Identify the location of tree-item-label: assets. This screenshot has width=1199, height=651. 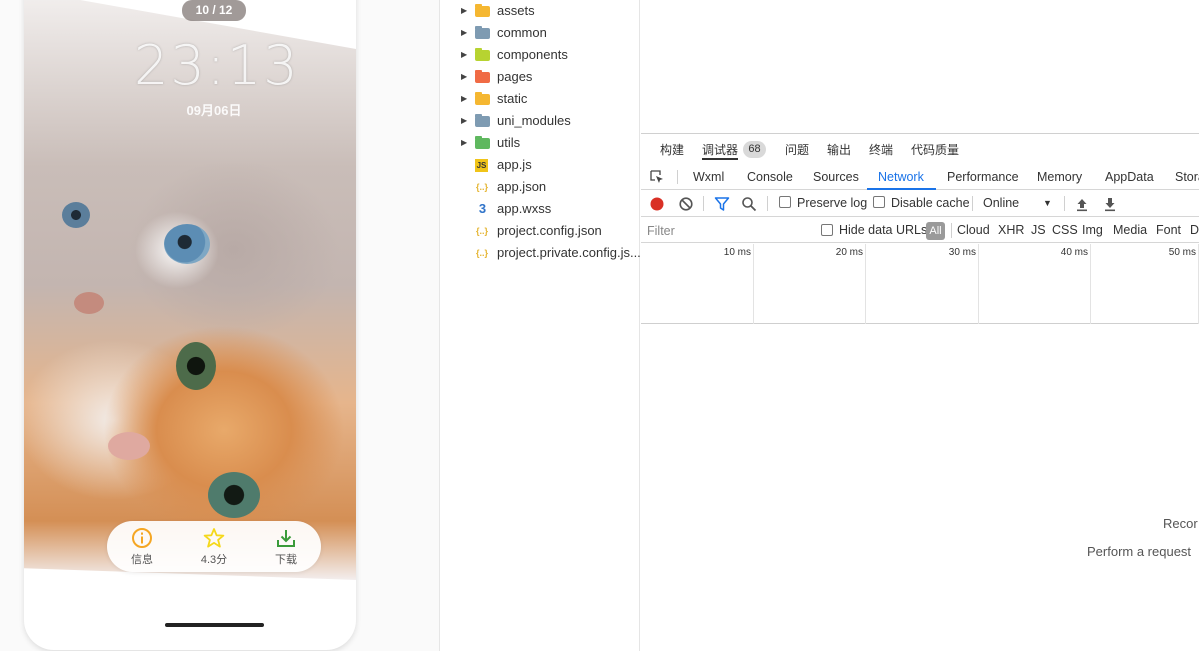
(516, 10).